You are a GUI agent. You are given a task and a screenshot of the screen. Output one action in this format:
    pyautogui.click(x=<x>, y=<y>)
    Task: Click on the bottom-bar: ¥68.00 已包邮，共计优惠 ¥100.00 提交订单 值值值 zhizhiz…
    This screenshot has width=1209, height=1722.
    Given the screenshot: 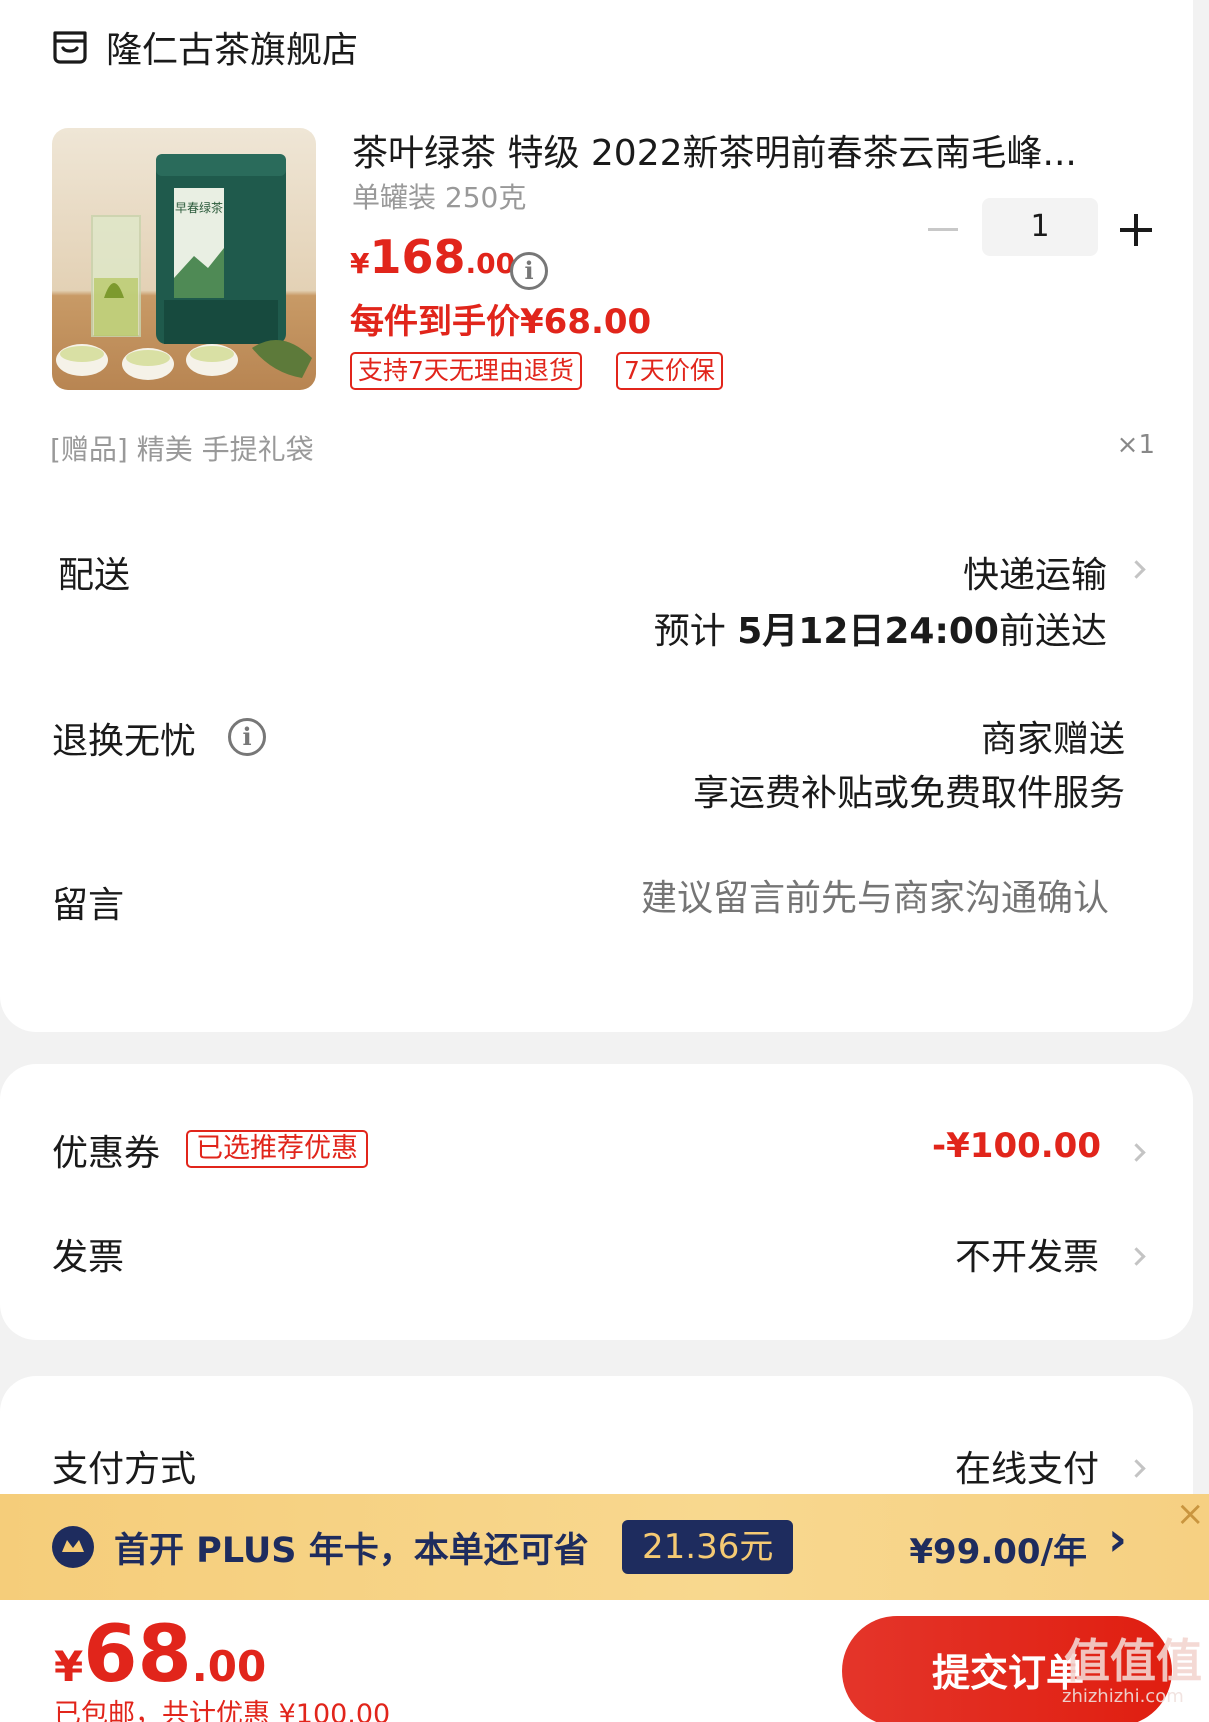 What is the action you would take?
    pyautogui.click(x=604, y=1661)
    